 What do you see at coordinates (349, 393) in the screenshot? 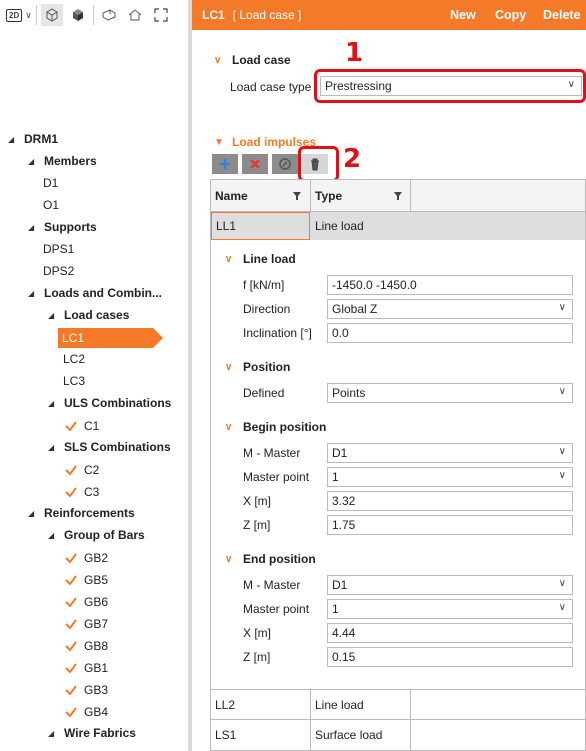
I see `select-value: Points` at bounding box center [349, 393].